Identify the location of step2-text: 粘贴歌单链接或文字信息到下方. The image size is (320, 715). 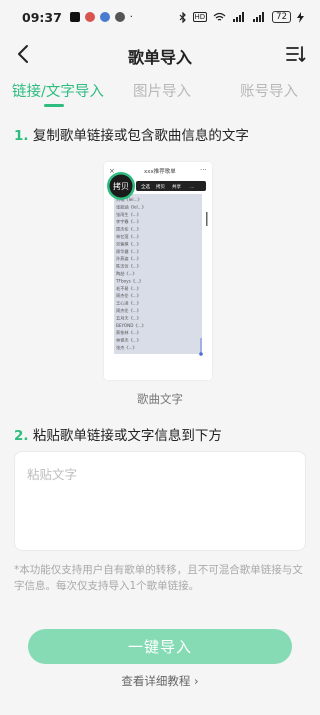
(127, 436).